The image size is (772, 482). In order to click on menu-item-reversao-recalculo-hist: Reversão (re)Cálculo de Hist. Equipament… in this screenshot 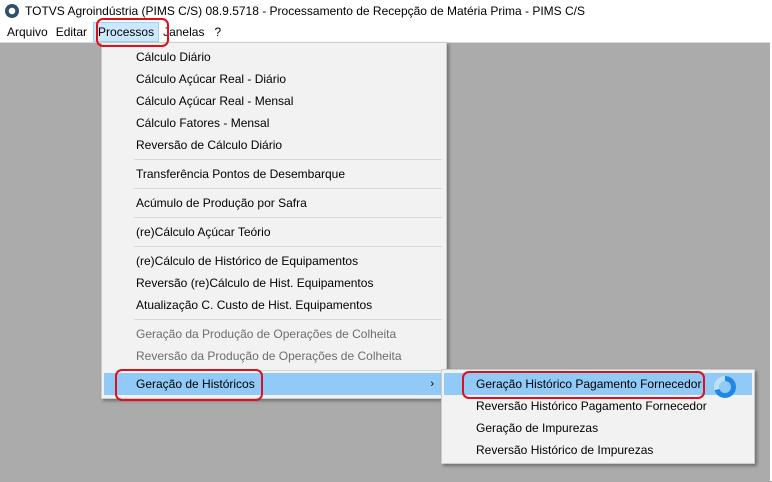, I will do `click(274, 283)`.